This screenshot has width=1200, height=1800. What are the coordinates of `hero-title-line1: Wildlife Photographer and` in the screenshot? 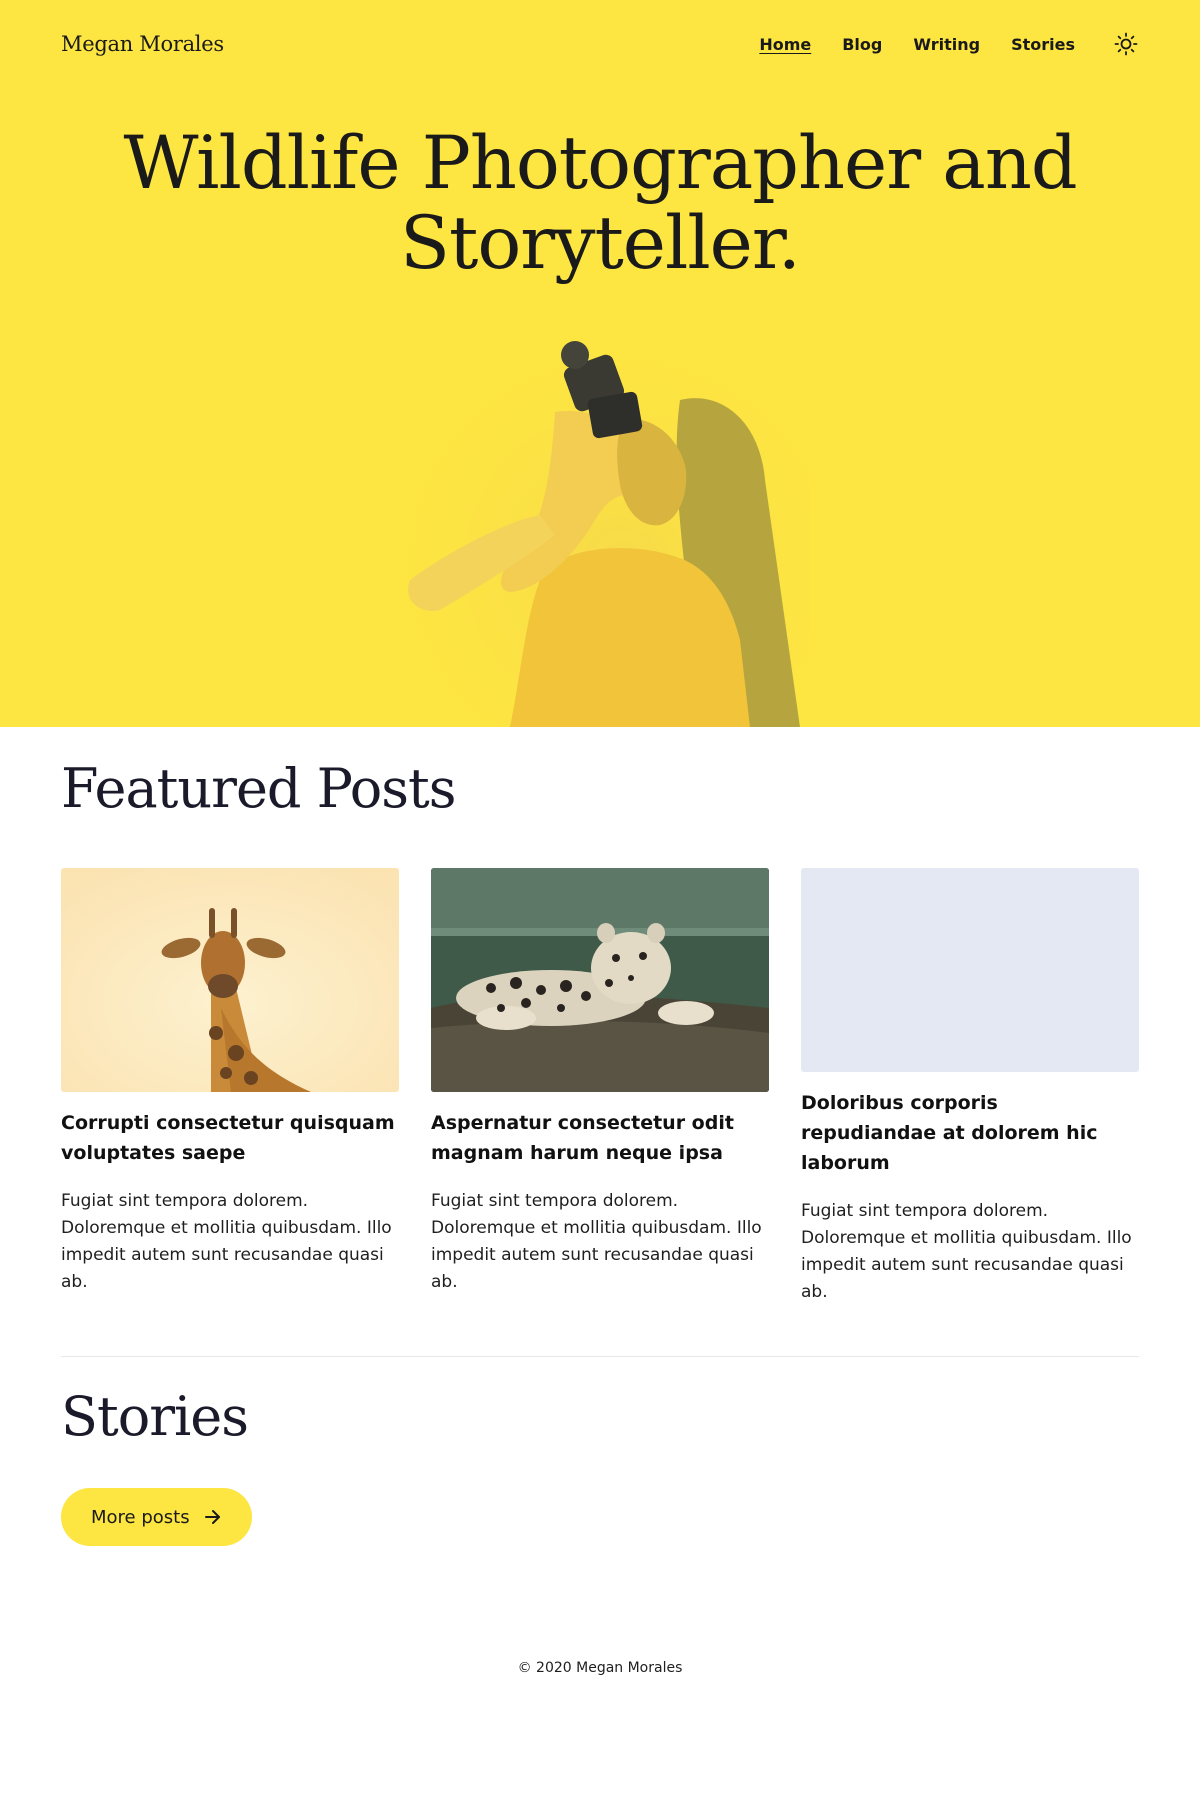 It's located at (600, 163).